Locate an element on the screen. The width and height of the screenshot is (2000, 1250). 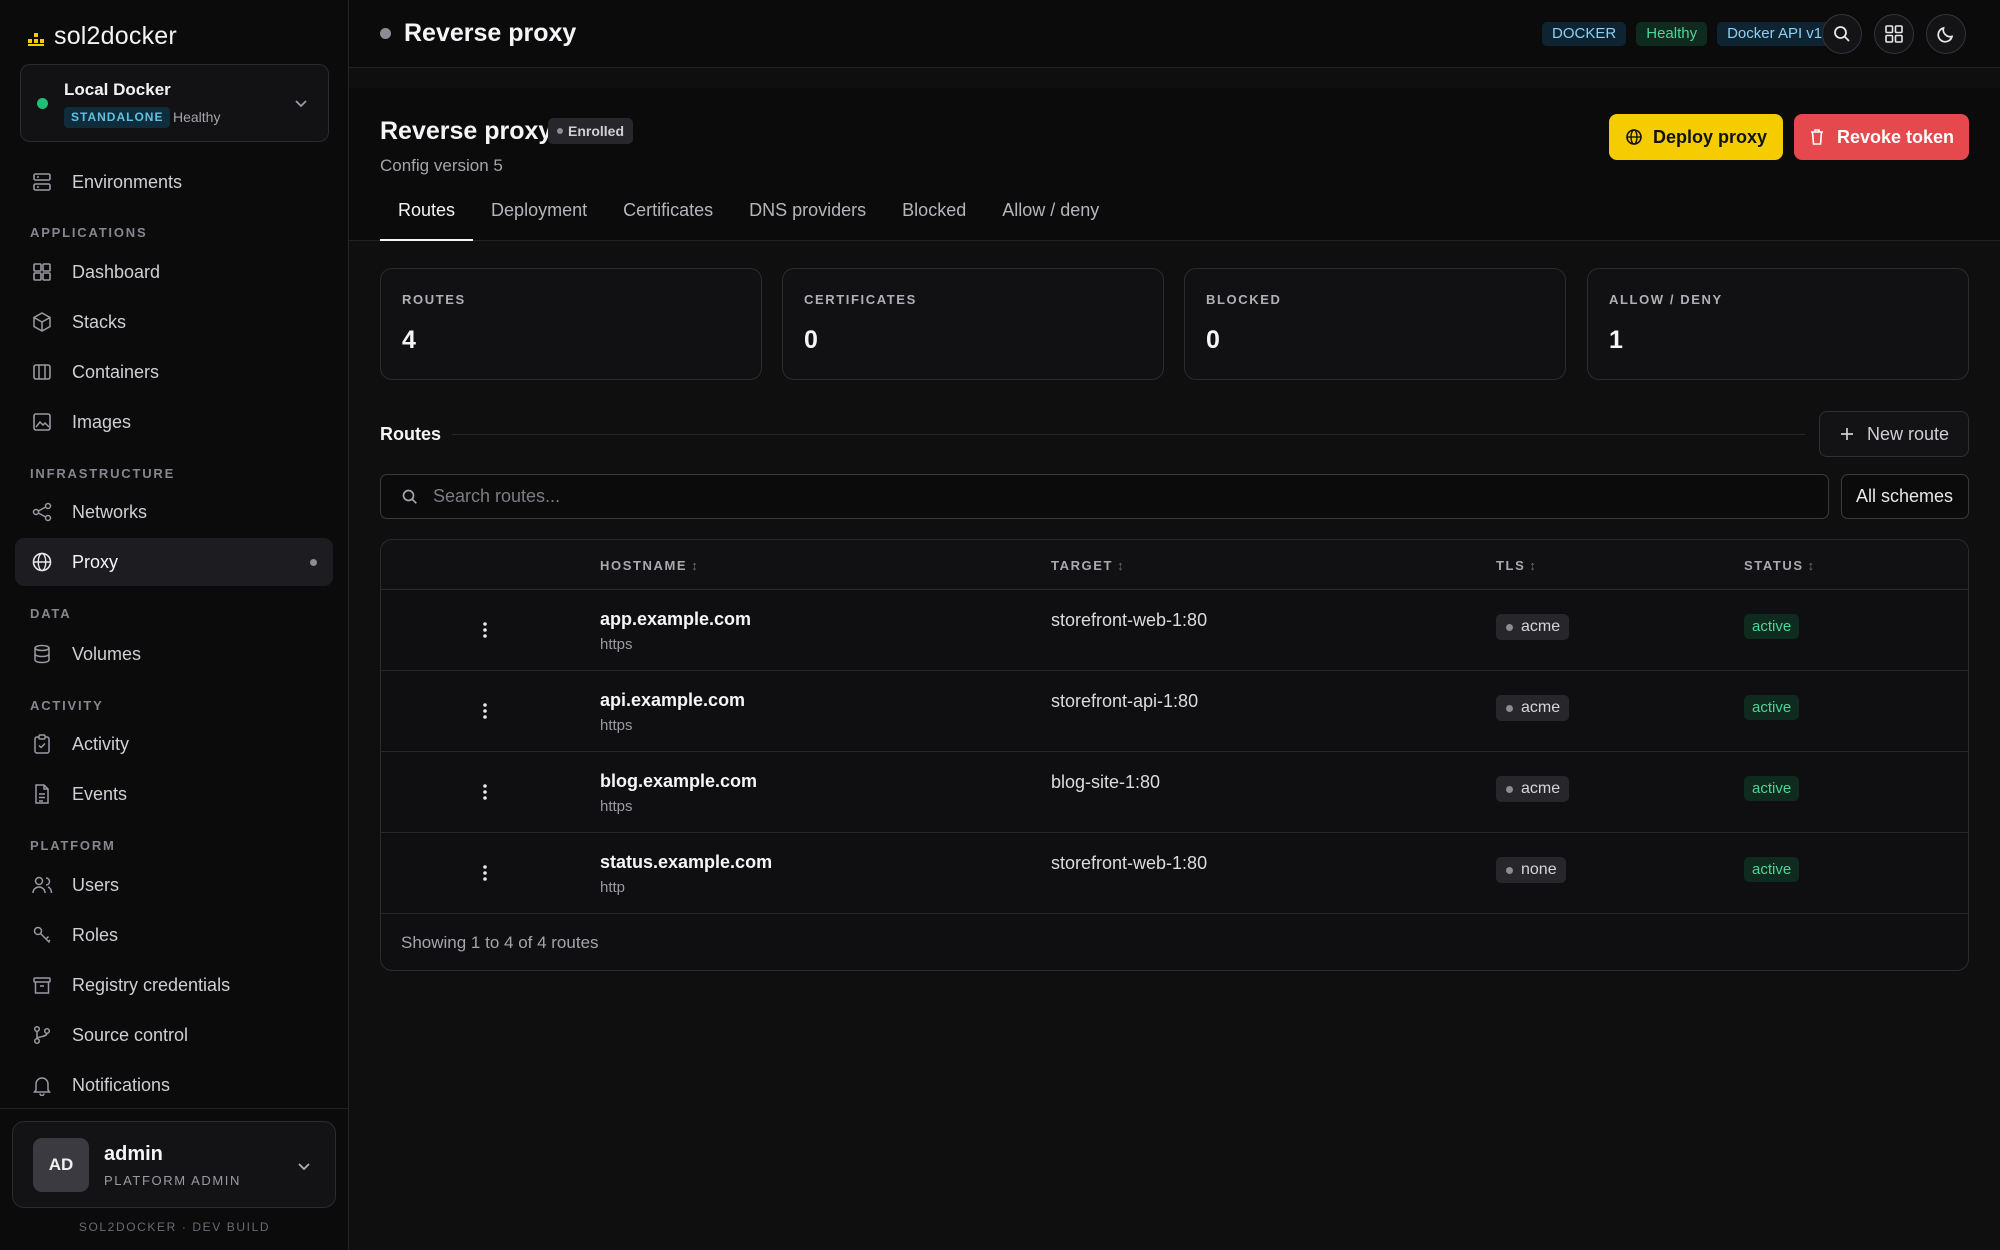
section-title: Routes is located at coordinates (411, 434).